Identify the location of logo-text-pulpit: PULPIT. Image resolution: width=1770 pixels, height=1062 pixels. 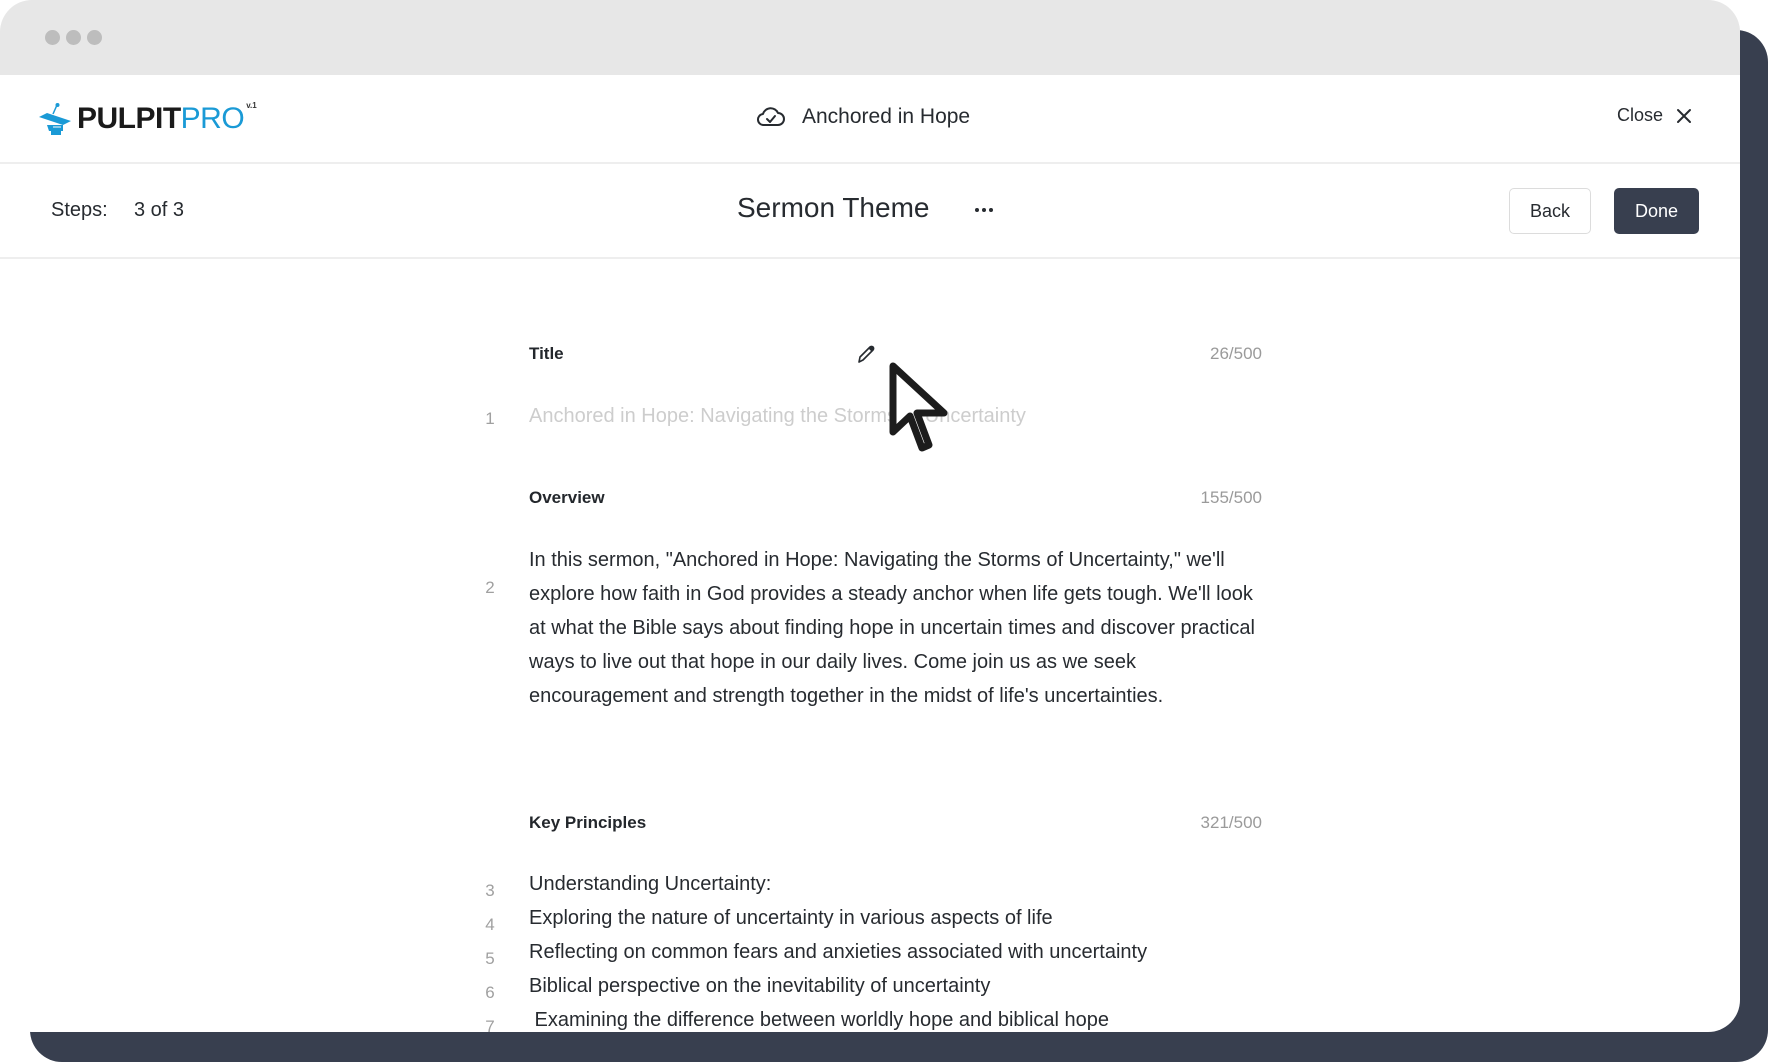
(129, 118).